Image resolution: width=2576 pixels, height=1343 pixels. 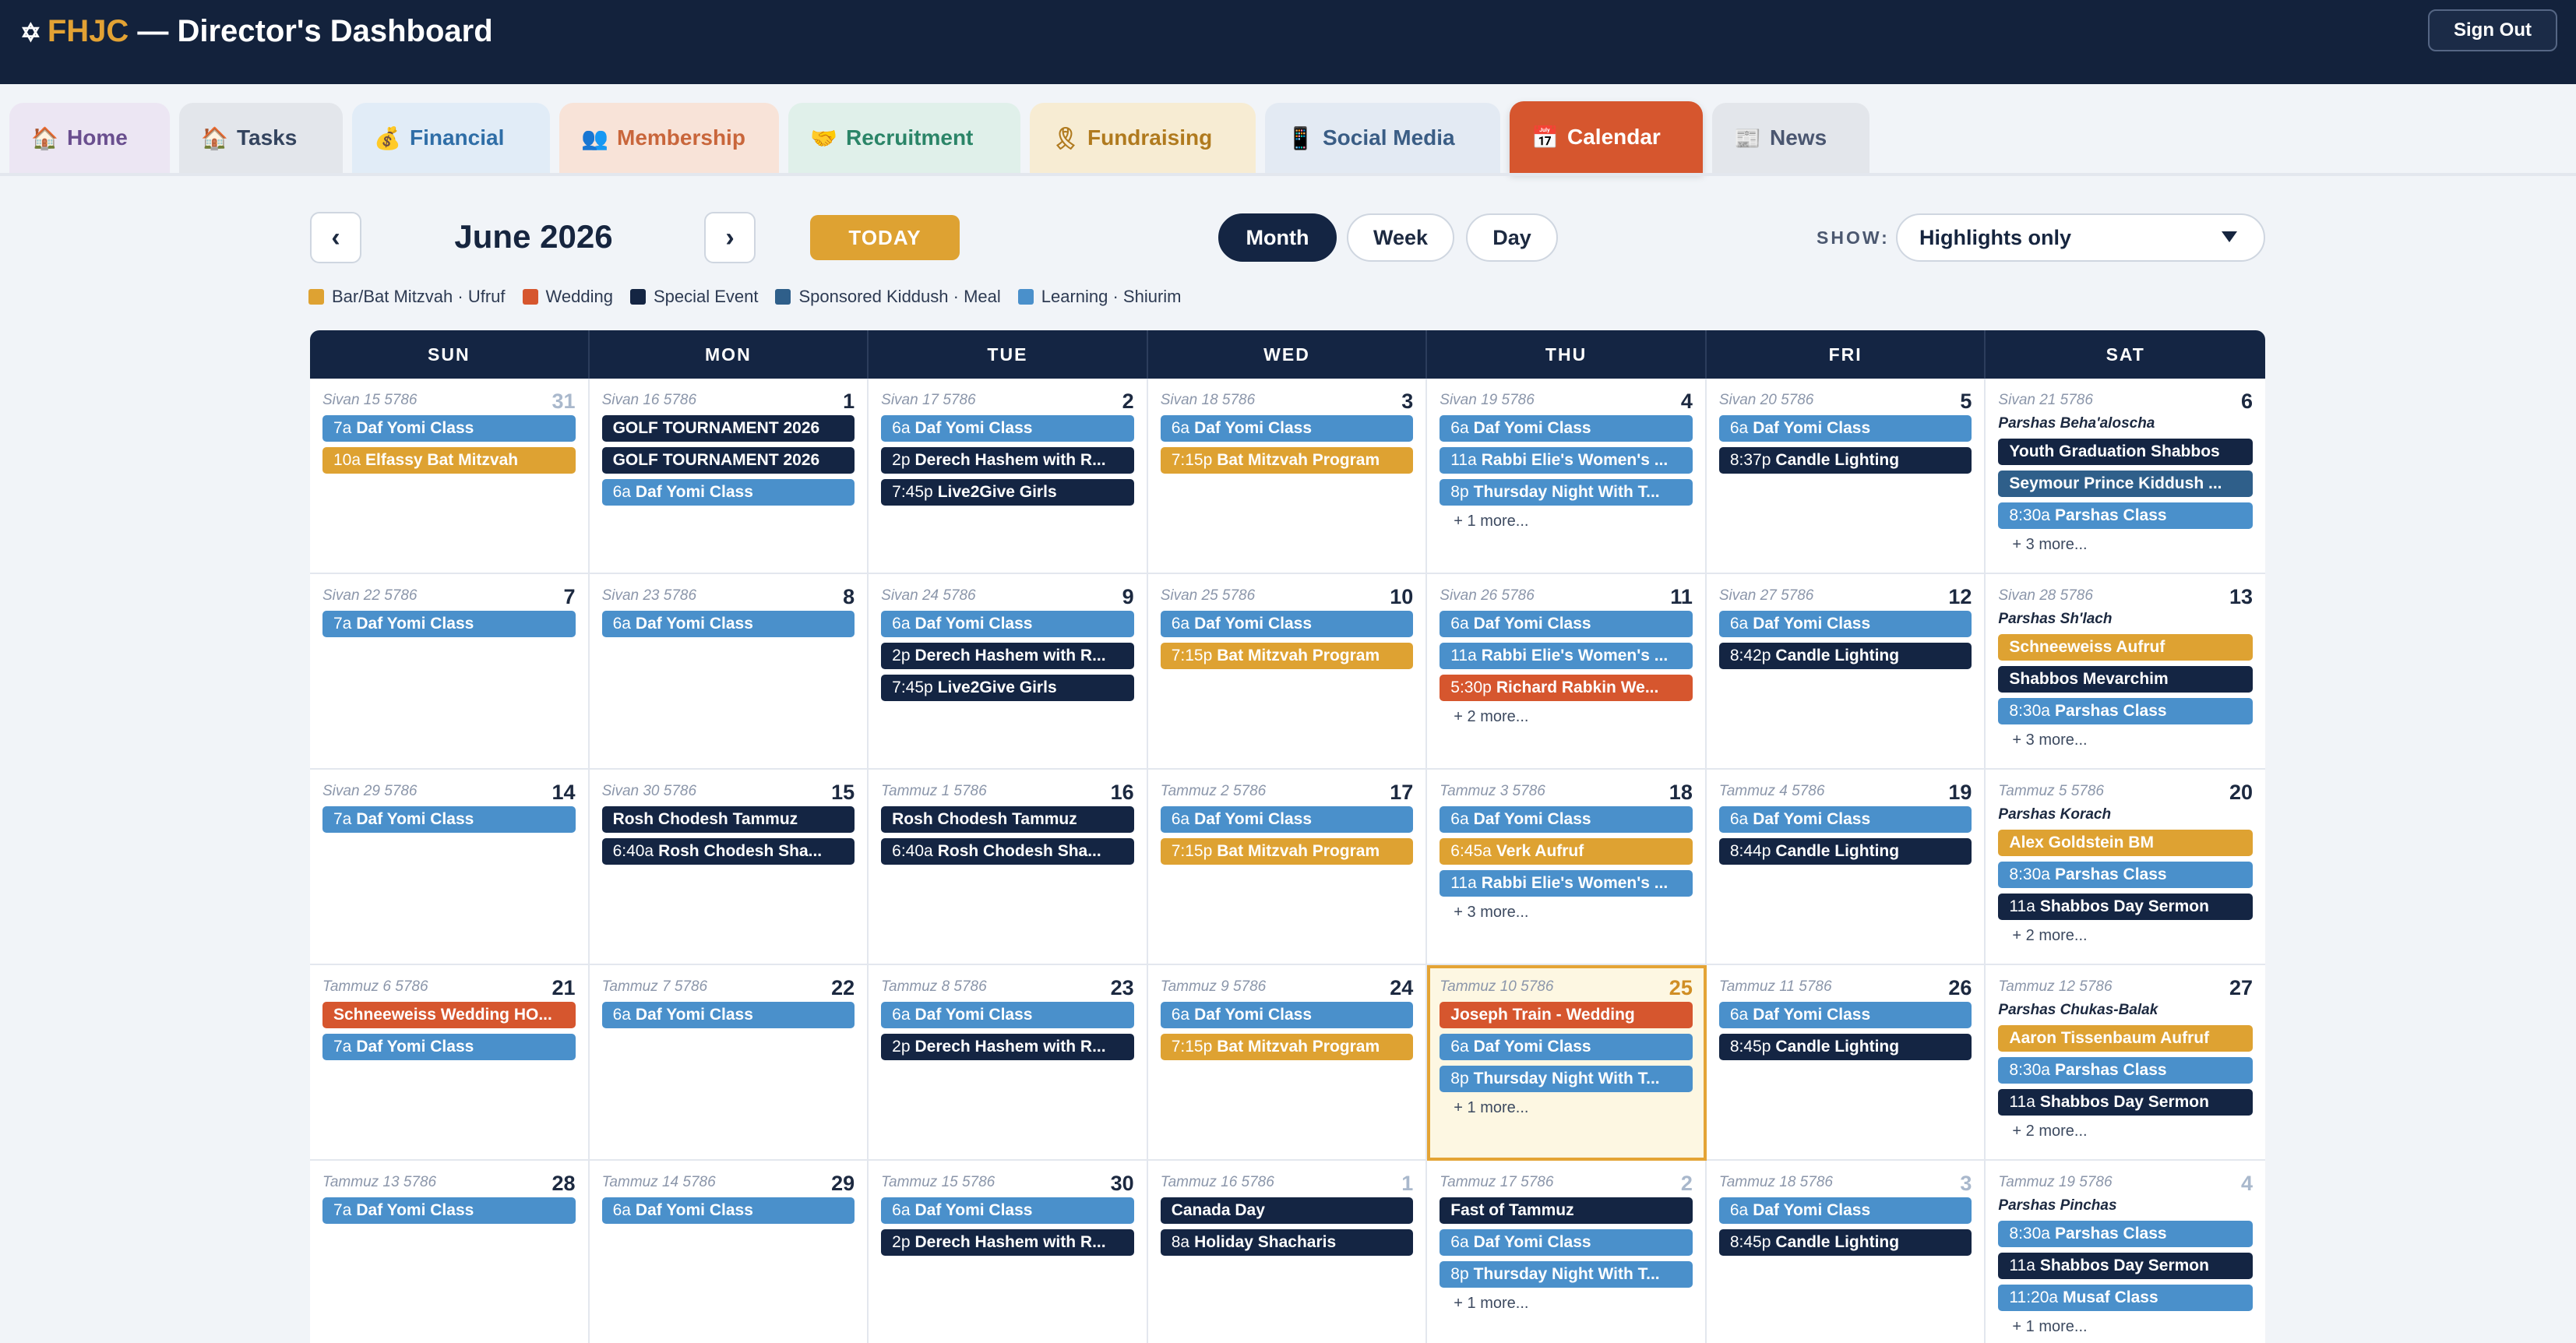 I want to click on event-pill: Schneeweiss Aufruf, so click(x=2125, y=647).